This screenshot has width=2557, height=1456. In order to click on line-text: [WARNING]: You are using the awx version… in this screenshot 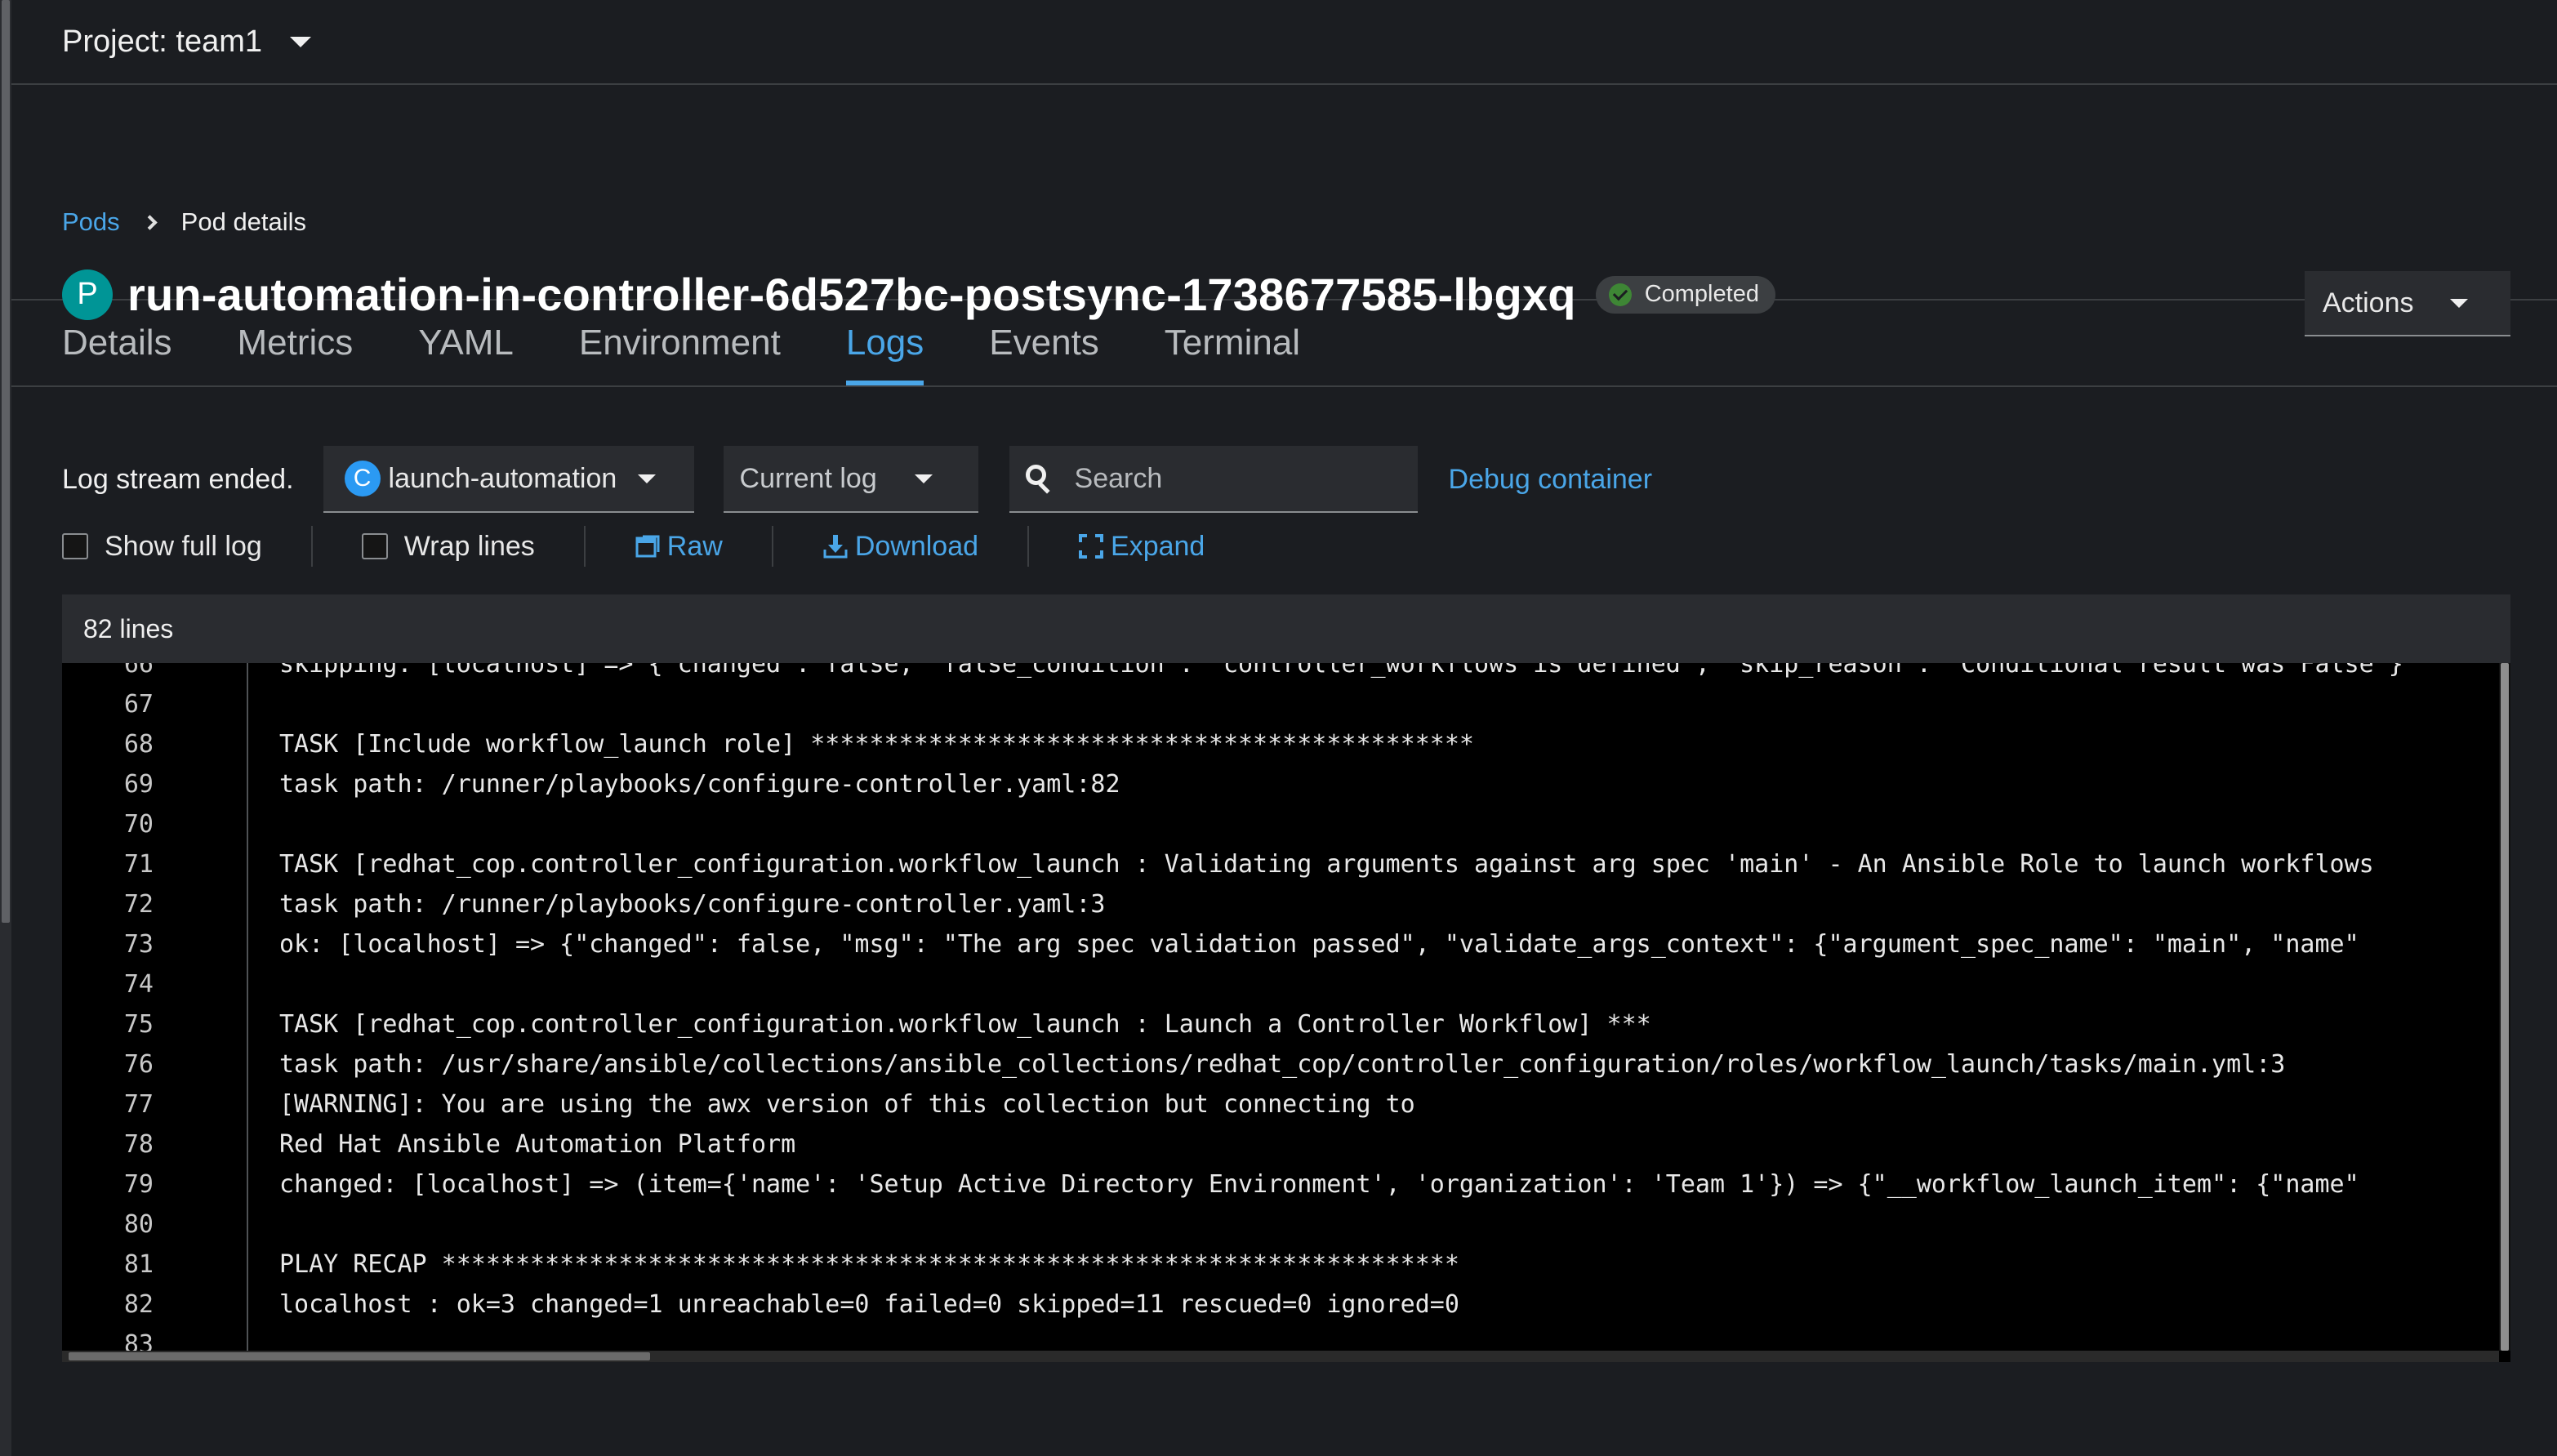, I will do `click(847, 1104)`.